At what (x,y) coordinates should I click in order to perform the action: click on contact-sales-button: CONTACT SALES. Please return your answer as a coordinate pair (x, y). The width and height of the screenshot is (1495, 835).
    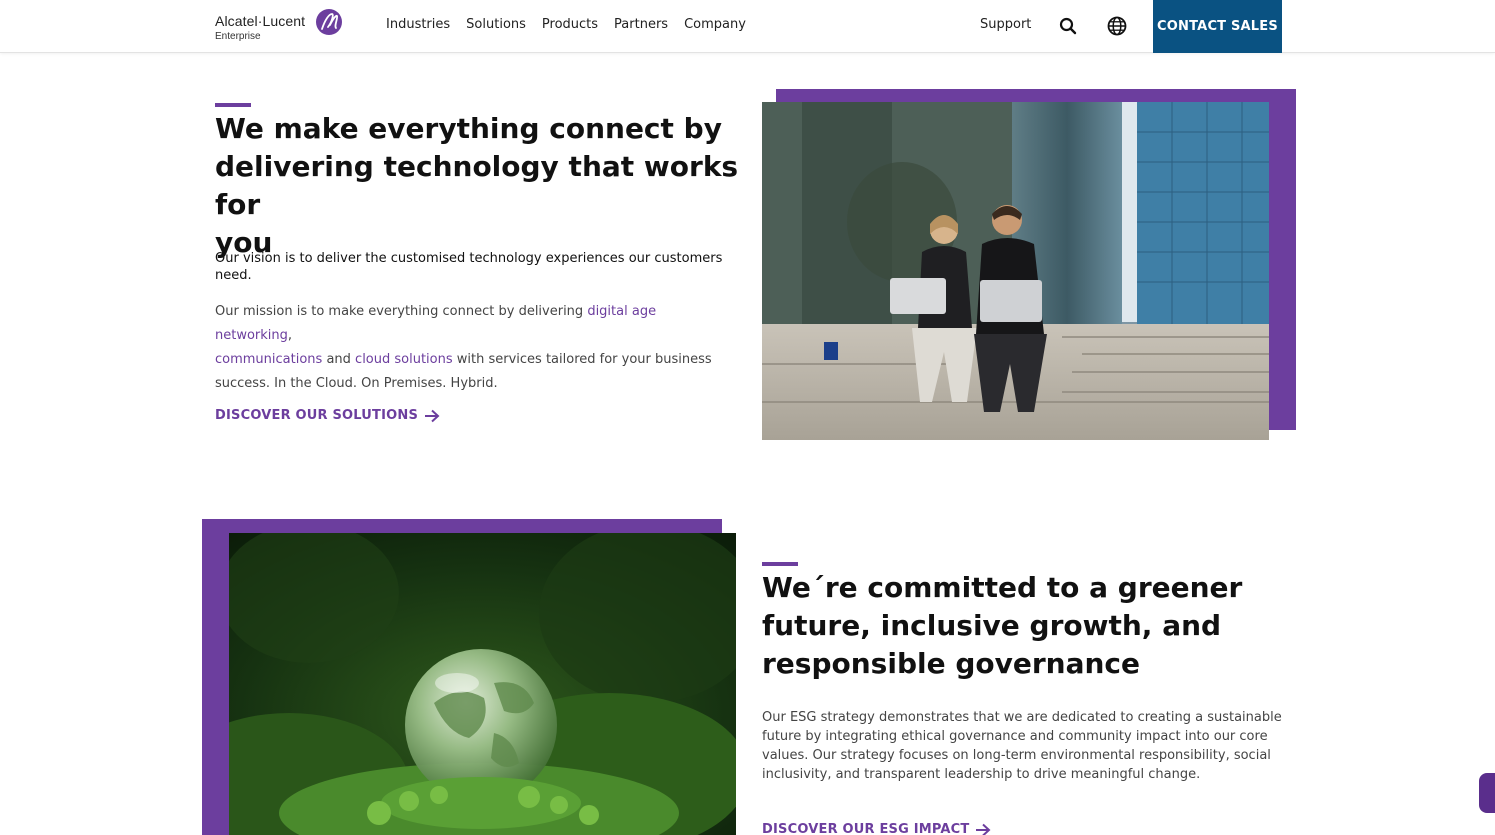
    Looking at the image, I should click on (1217, 26).